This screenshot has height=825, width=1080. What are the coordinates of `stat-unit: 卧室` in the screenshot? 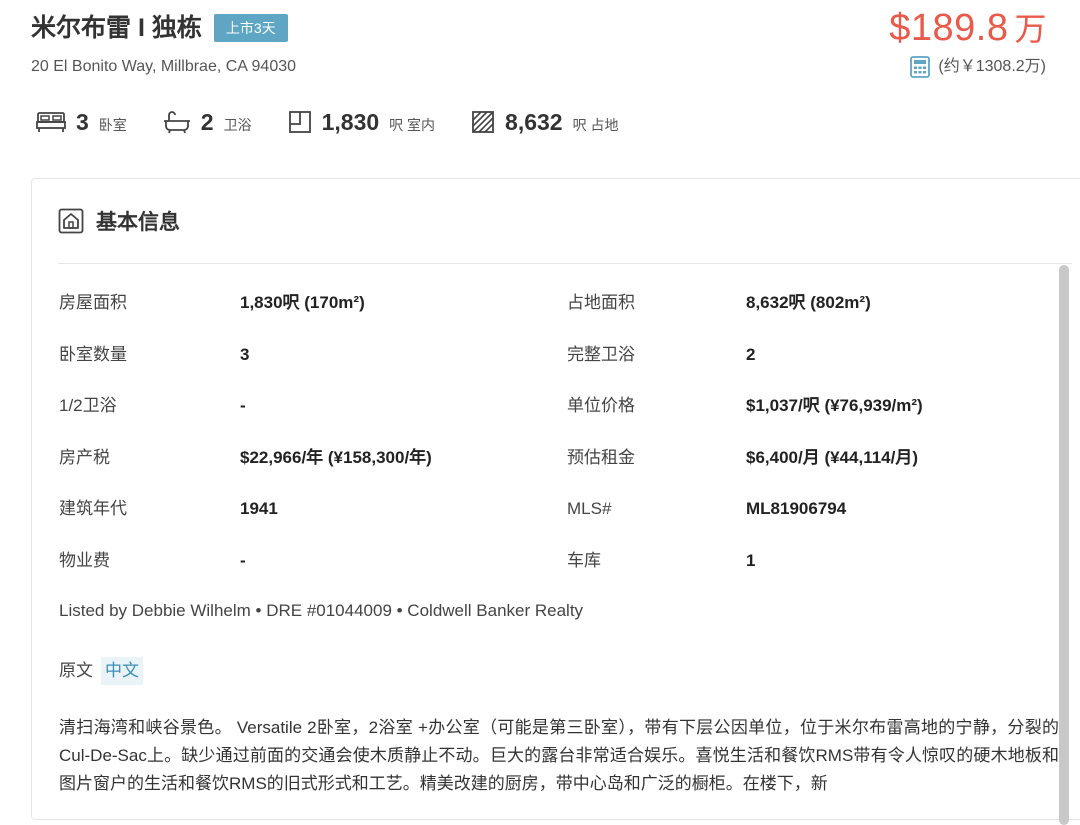 It's located at (112, 125).